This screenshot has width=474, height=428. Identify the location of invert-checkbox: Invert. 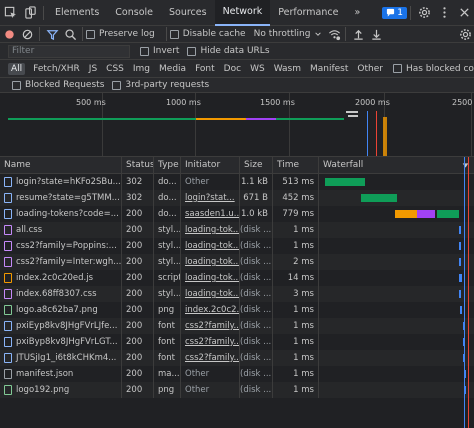
(159, 51).